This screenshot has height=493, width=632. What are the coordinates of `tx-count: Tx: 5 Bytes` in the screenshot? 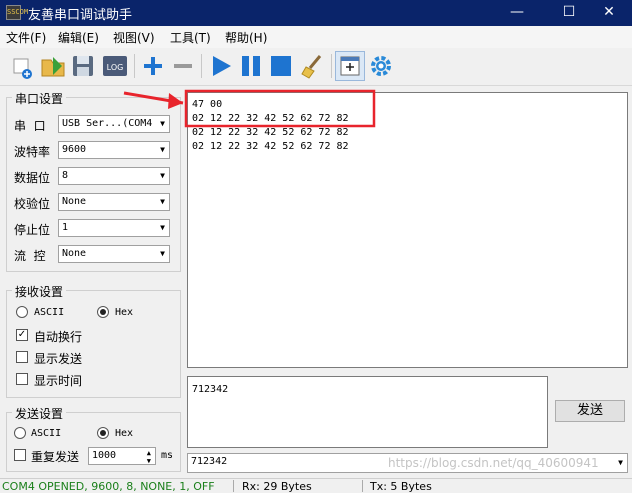 It's located at (401, 486).